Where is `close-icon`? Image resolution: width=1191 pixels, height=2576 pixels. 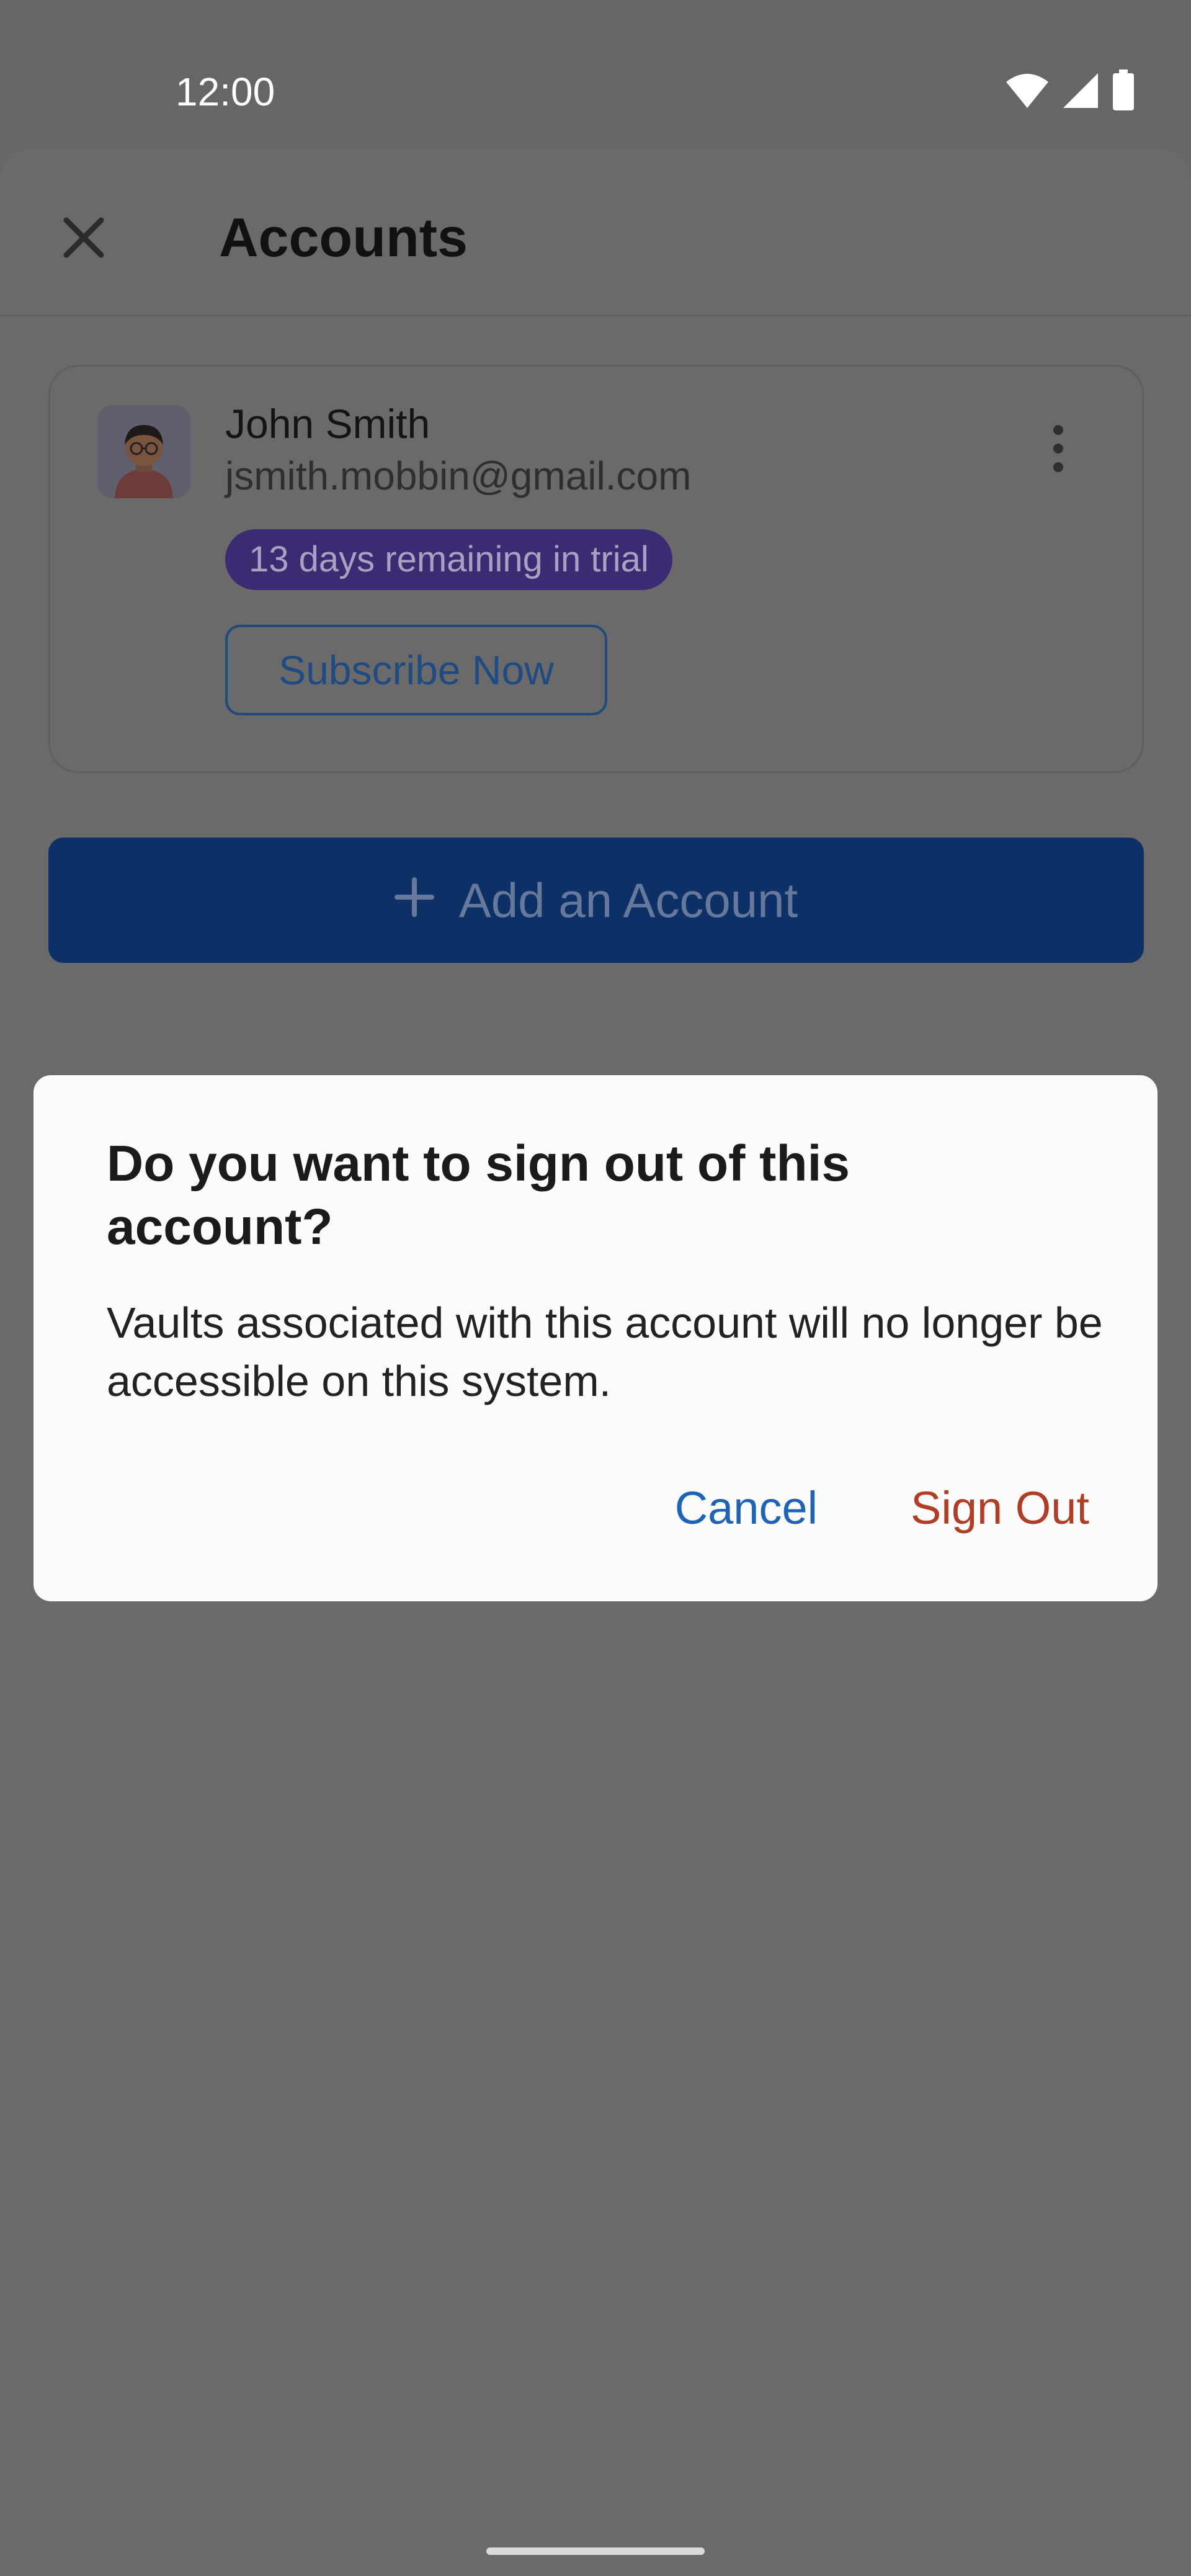 close-icon is located at coordinates (83, 239).